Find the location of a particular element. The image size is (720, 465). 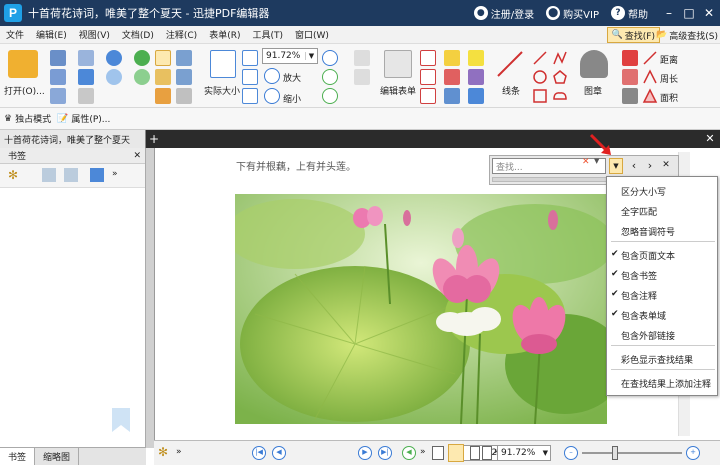

page-view-icon is located at coordinates (362, 58).